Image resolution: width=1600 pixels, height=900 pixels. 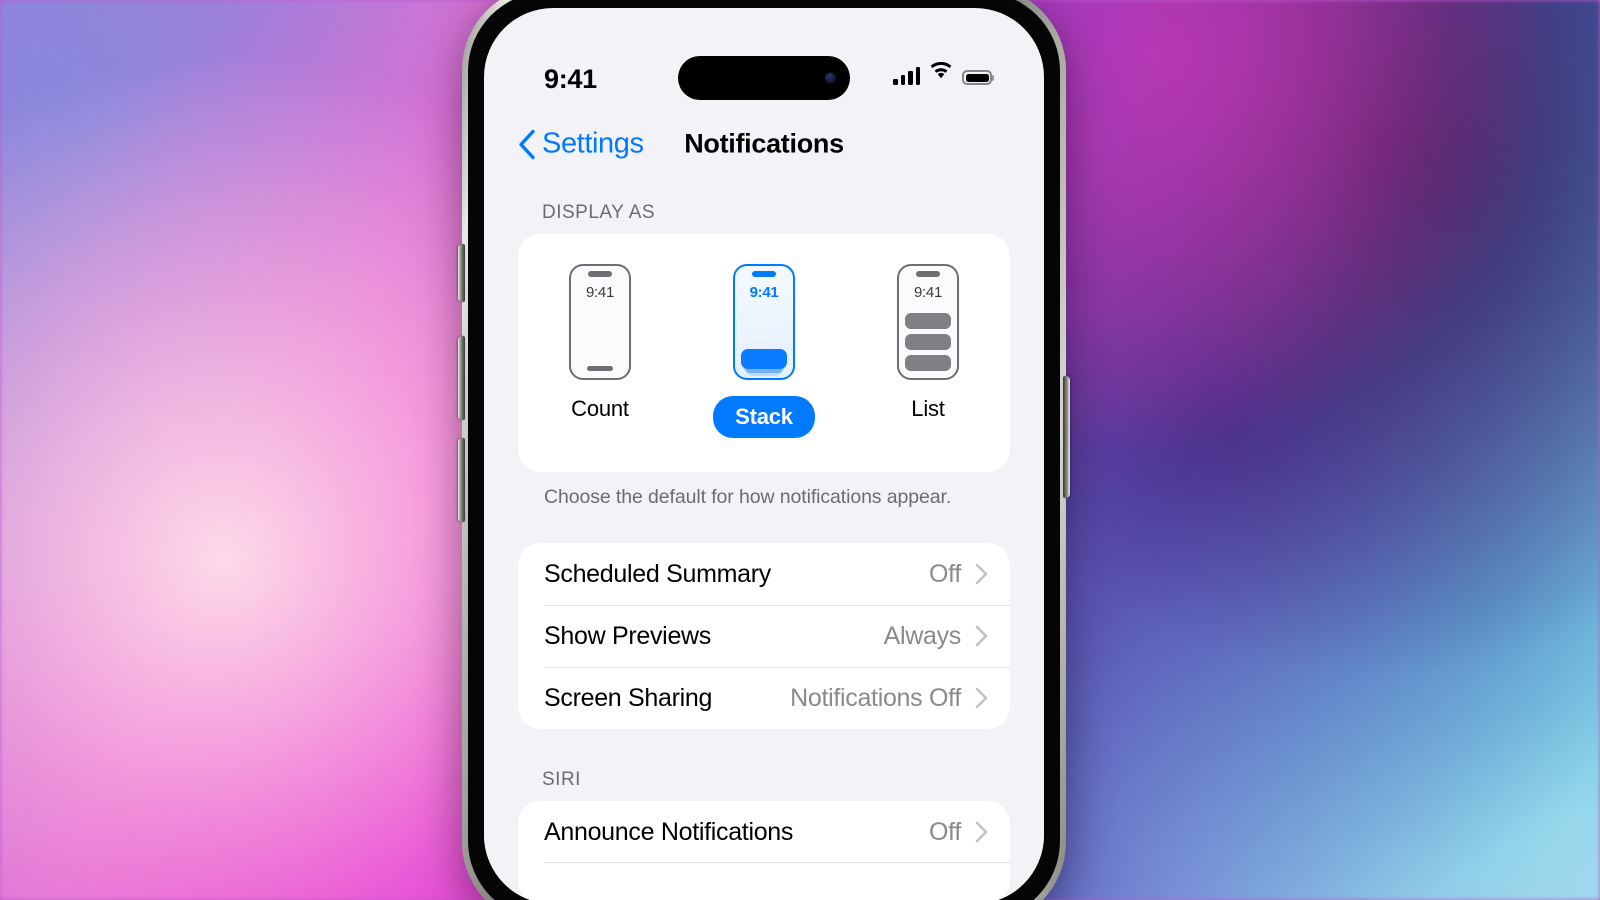 I want to click on back-button-label: Settings, so click(x=593, y=143).